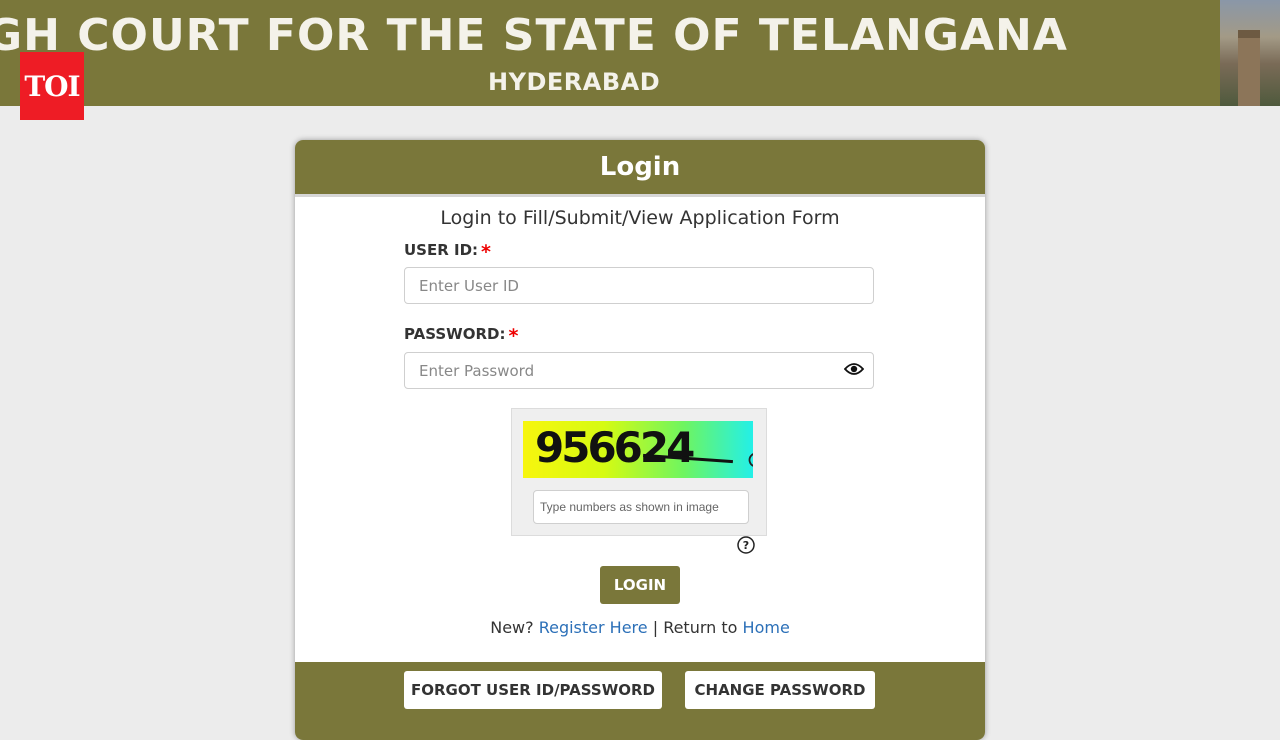 The width and height of the screenshot is (1280, 740). What do you see at coordinates (766, 627) in the screenshot?
I see `home-link: Home` at bounding box center [766, 627].